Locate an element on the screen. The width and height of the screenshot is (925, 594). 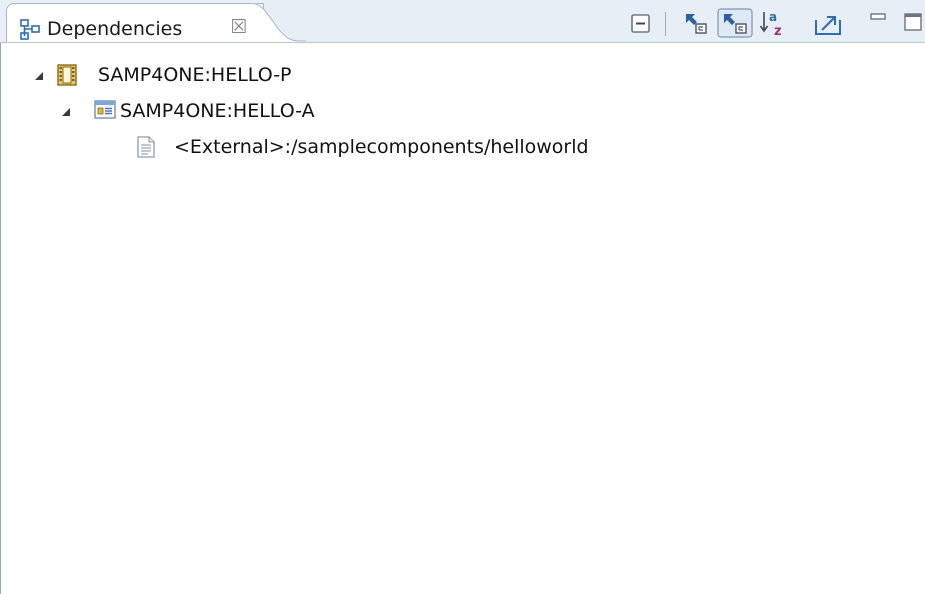
tab-dependencies: Dependencies ☒ is located at coordinates (135, 22).